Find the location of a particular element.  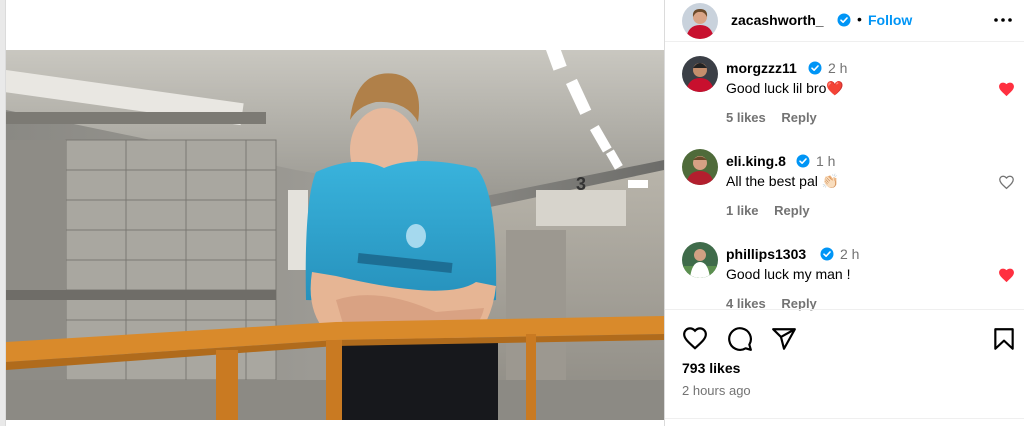

comment-timestamp: 1 h is located at coordinates (825, 161).